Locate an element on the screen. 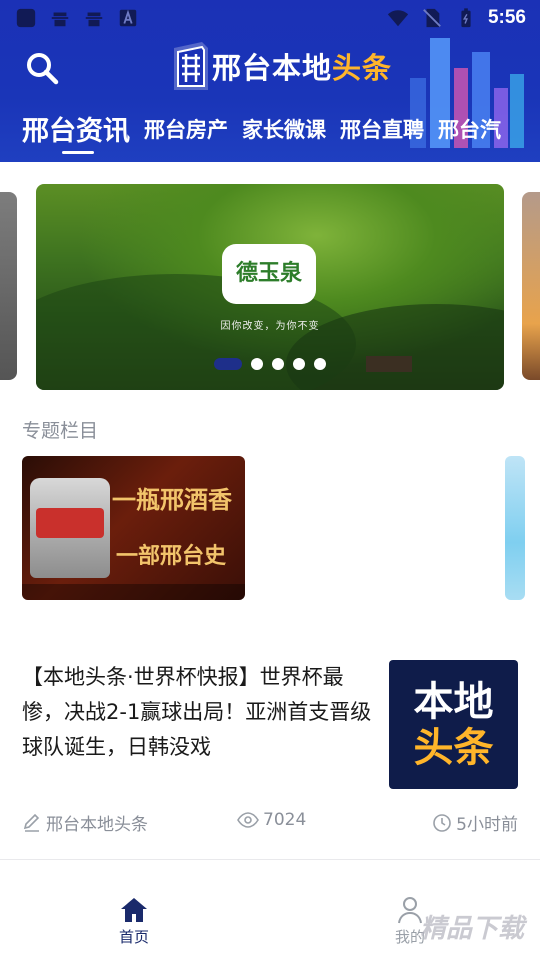  brand-name: 德玉泉 is located at coordinates (268, 273).